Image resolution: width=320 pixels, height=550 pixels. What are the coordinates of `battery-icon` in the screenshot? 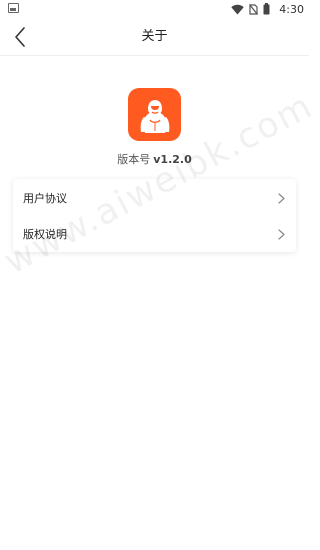 It's located at (266, 9).